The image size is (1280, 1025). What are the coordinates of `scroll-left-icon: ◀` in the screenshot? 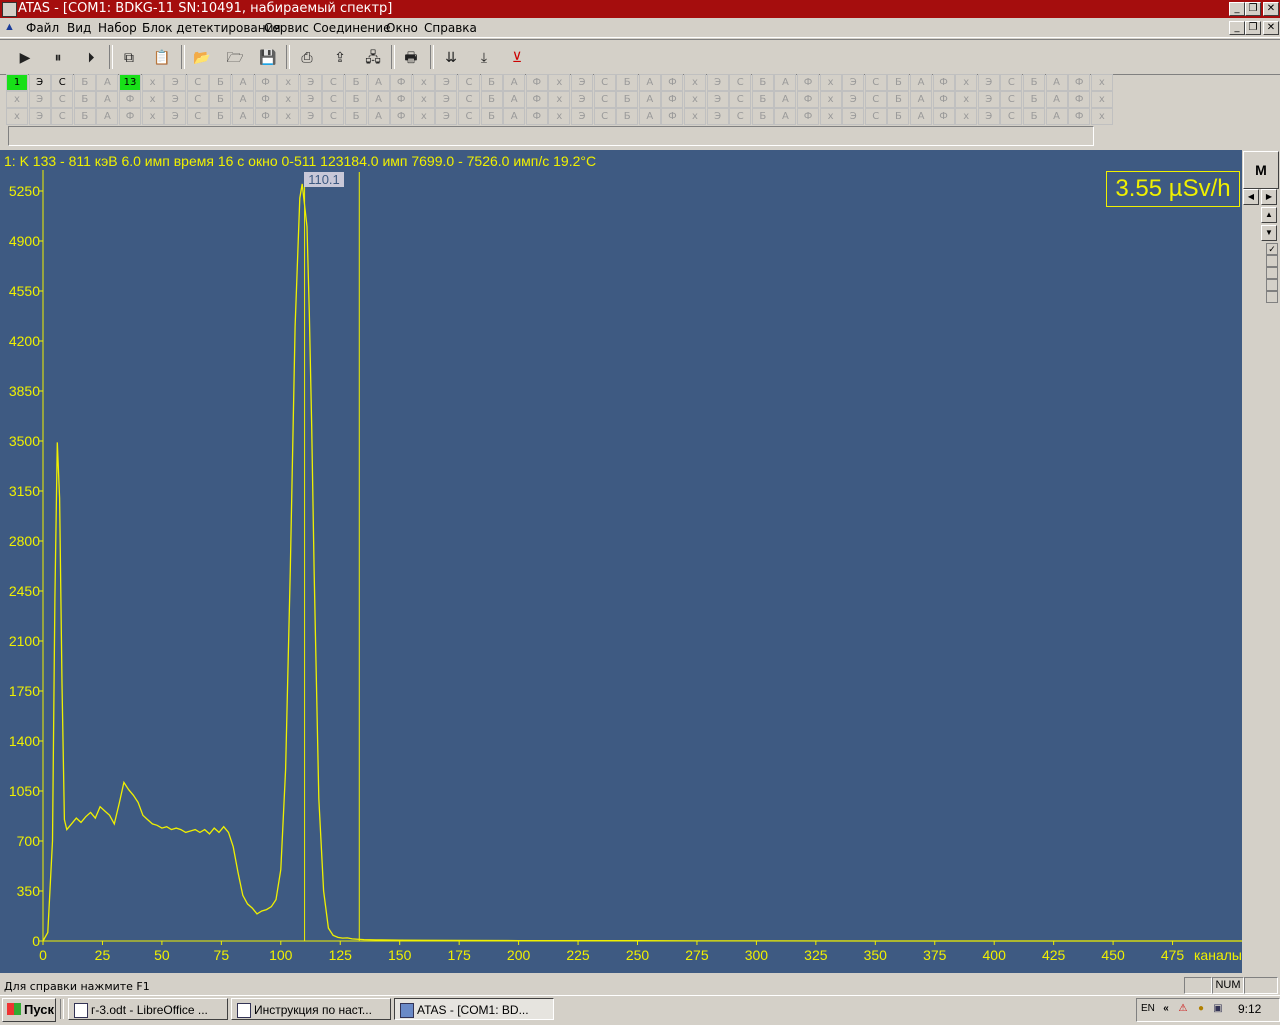 It's located at (1251, 197).